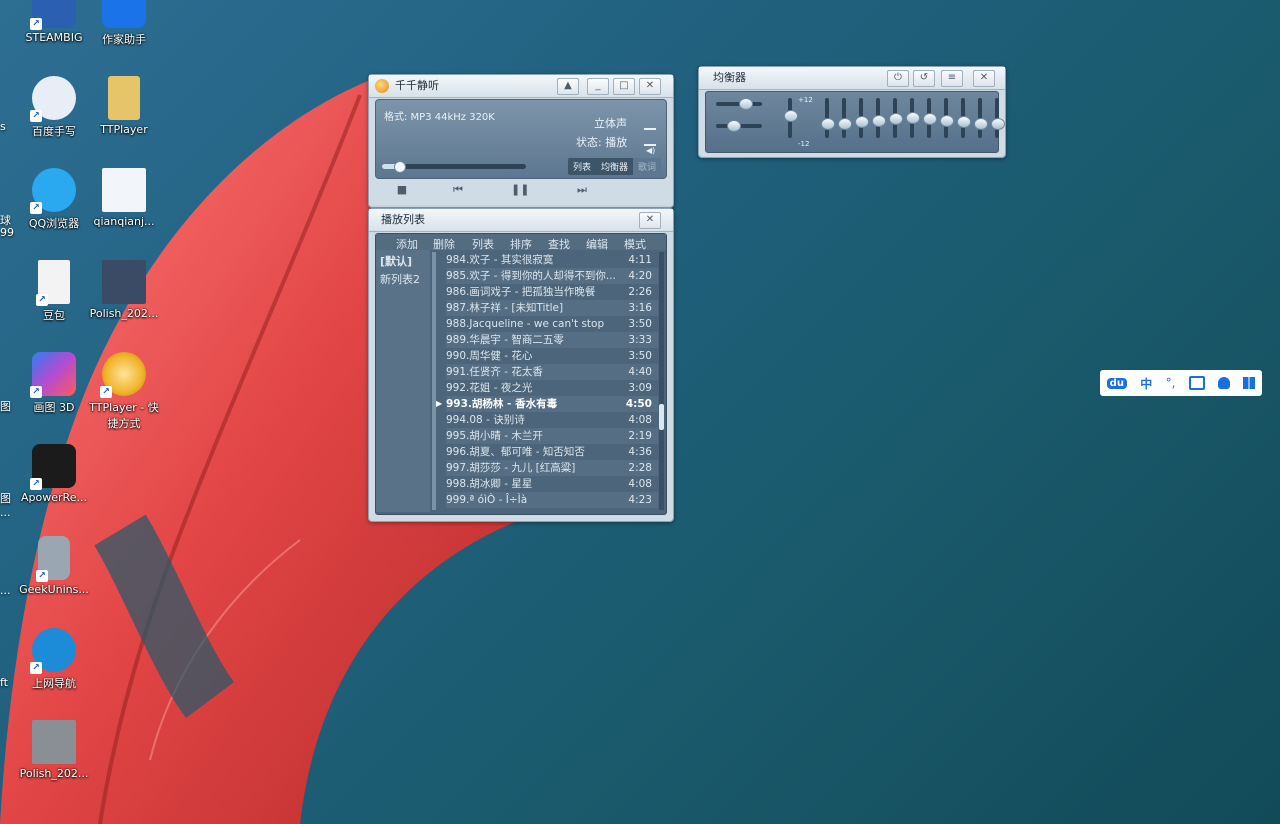 This screenshot has height=824, width=1280. Describe the element at coordinates (647, 166) in the screenshot. I see `tab-lyrics: 歌词` at that location.